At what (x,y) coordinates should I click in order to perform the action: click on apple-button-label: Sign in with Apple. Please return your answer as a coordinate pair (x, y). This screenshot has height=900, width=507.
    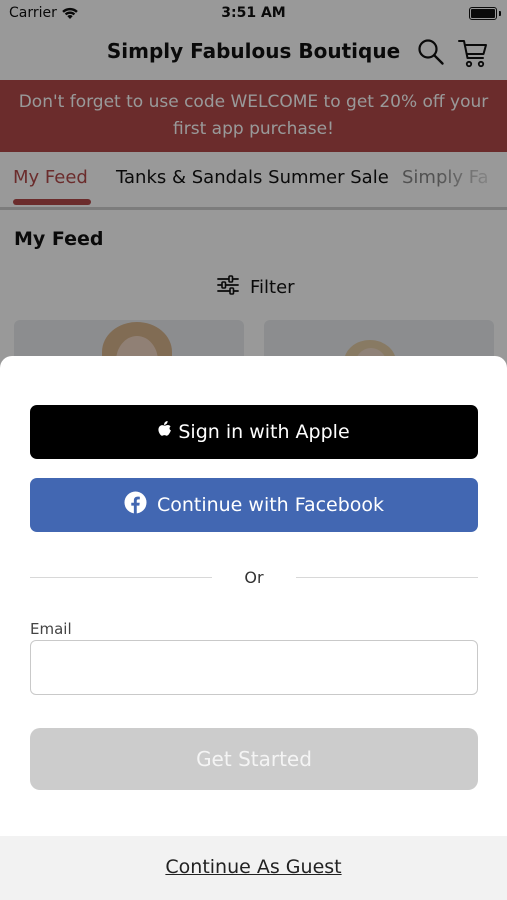
    Looking at the image, I should click on (264, 432).